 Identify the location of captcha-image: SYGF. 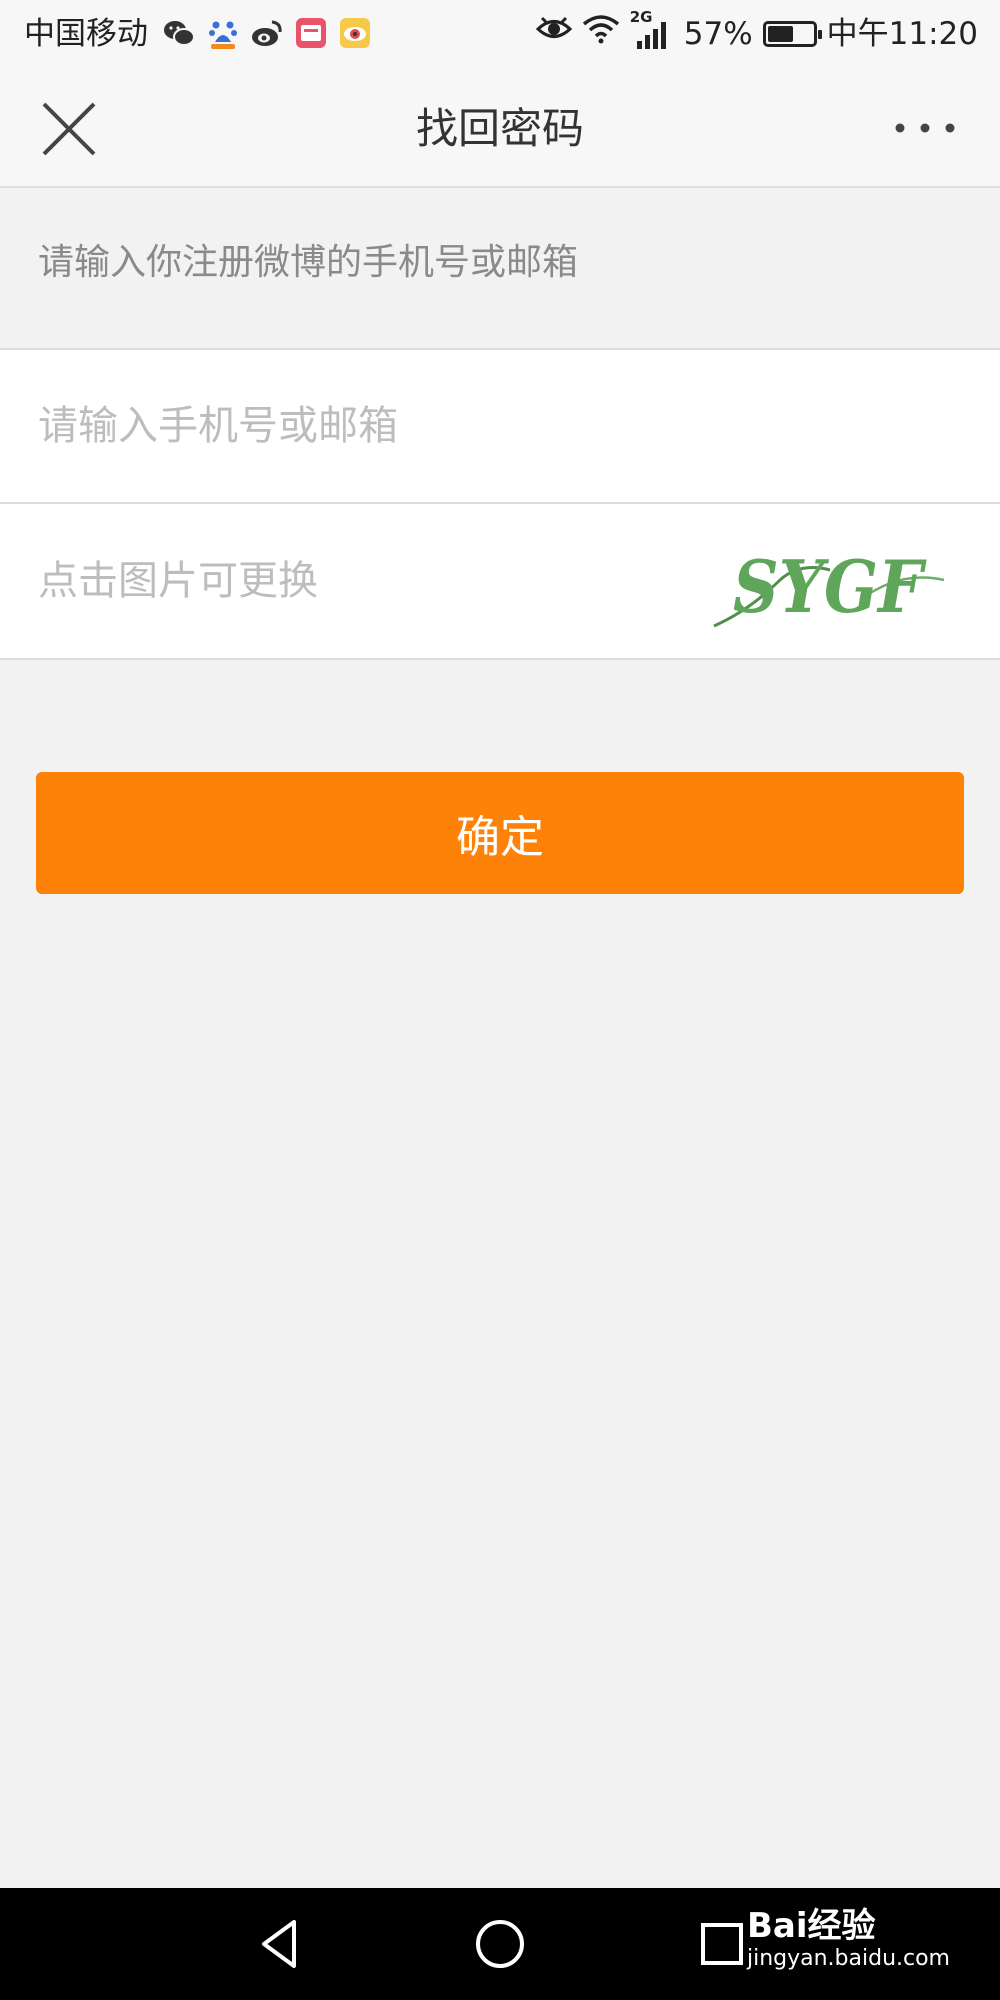
(829, 586).